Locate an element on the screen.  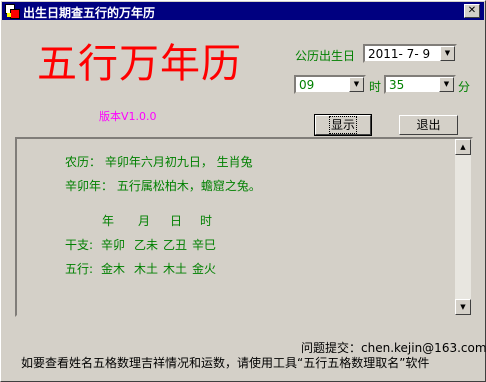
hour-label: 时 is located at coordinates (375, 87).